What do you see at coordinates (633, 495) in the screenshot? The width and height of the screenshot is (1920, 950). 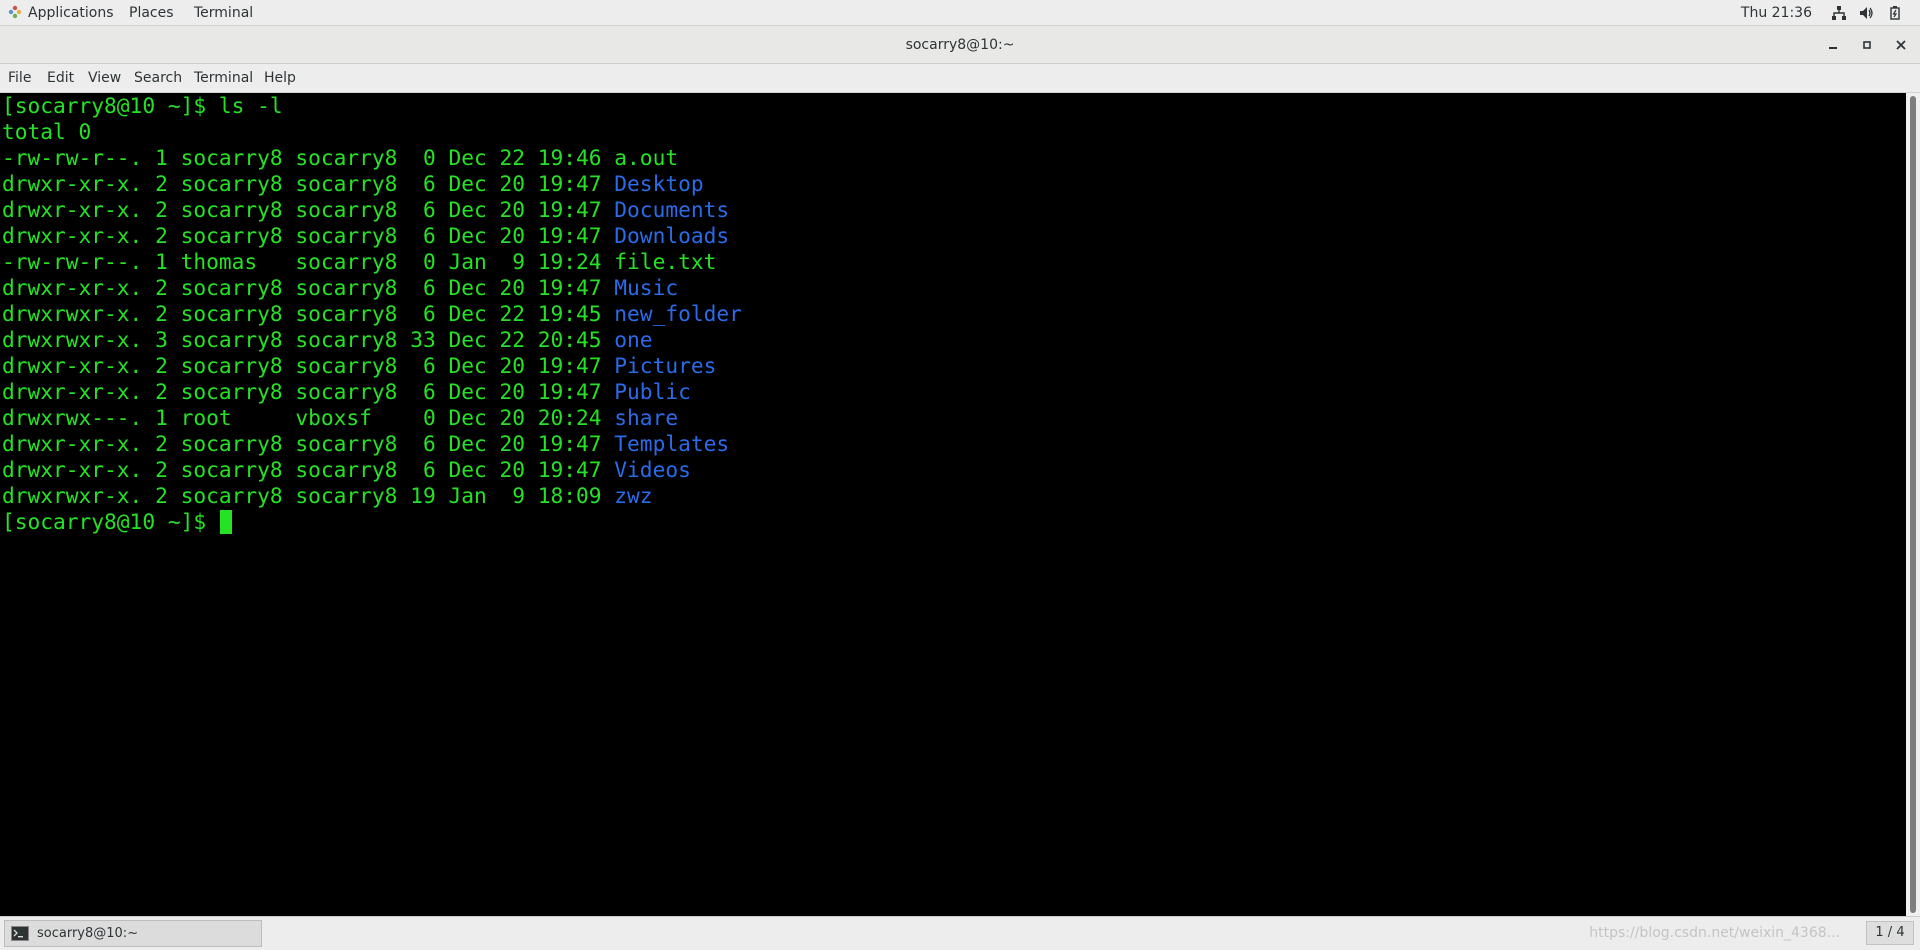 I see `directory-name: zwz` at bounding box center [633, 495].